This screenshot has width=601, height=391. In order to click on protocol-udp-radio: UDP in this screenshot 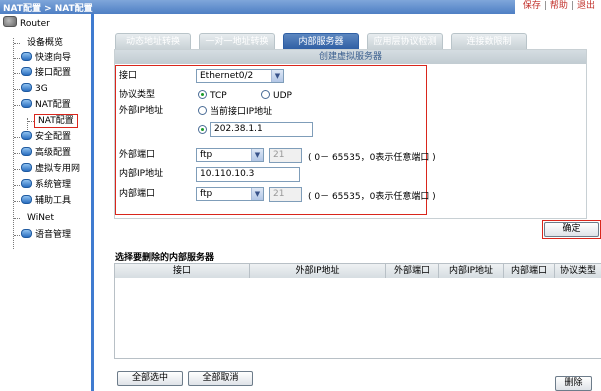, I will do `click(276, 96)`.